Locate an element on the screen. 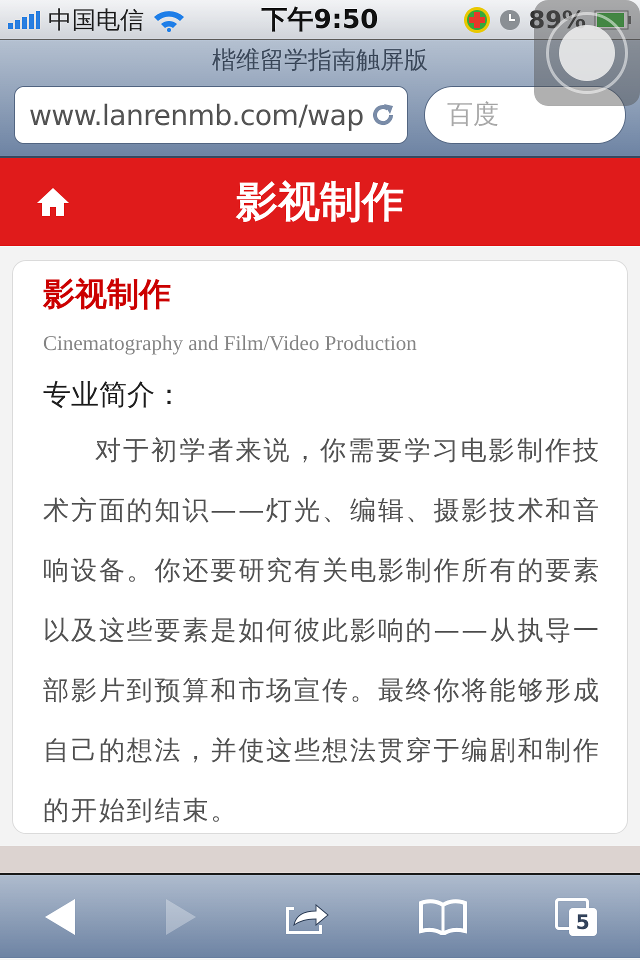  bookmarks-icon is located at coordinates (443, 916).